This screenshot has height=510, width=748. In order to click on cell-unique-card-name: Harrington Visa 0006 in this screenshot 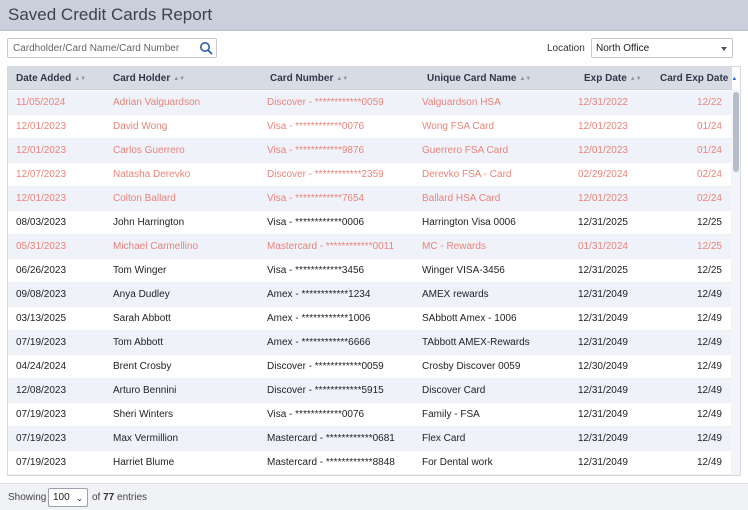, I will do `click(469, 222)`.